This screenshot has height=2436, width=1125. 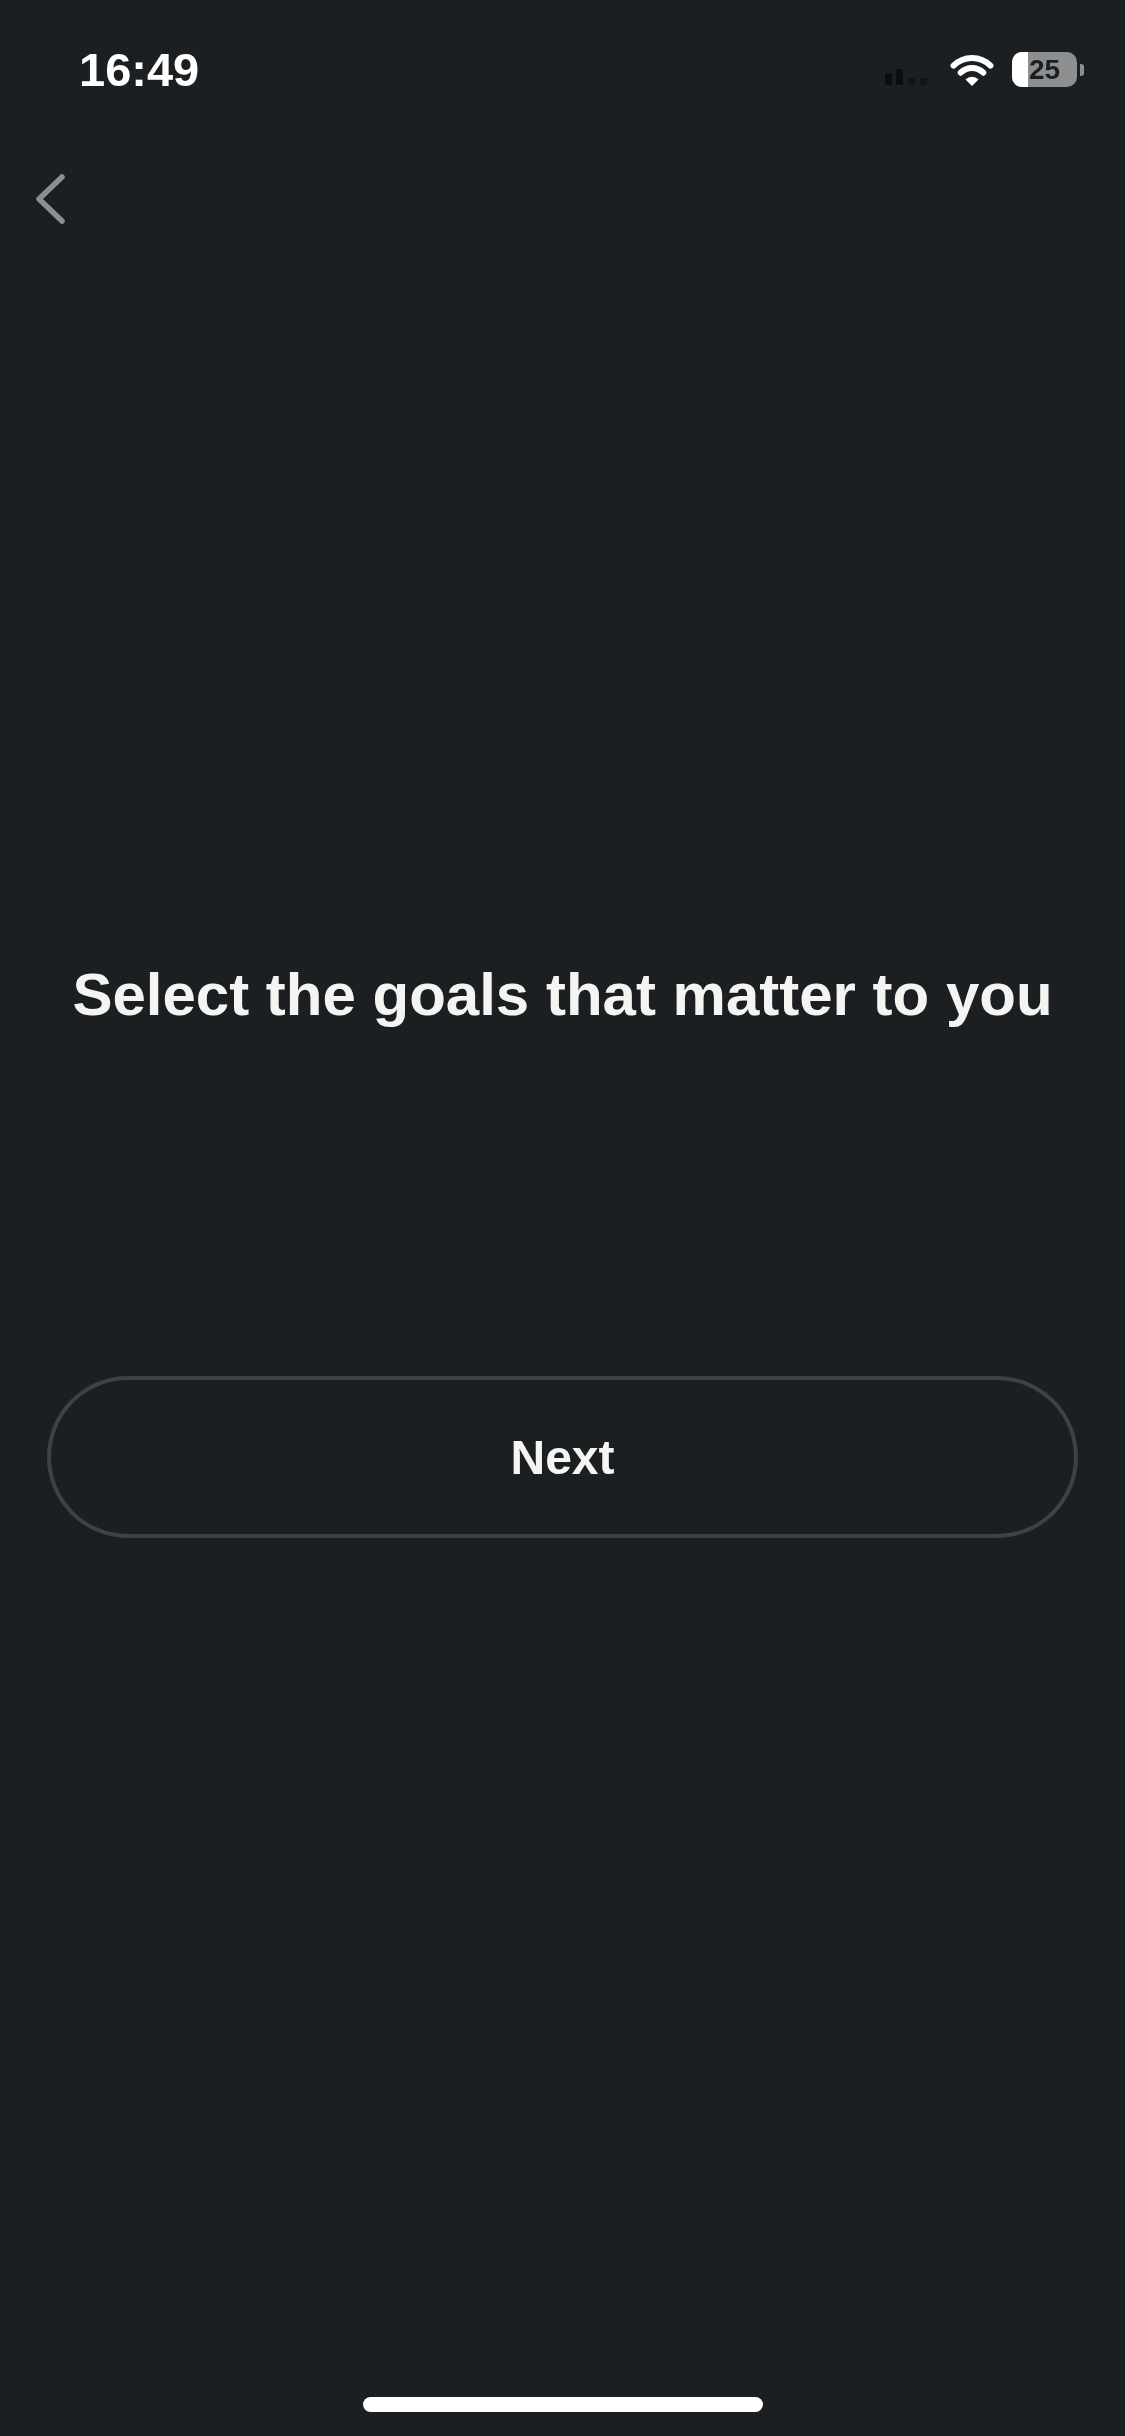 I want to click on chevron-left-icon, so click(x=50, y=199).